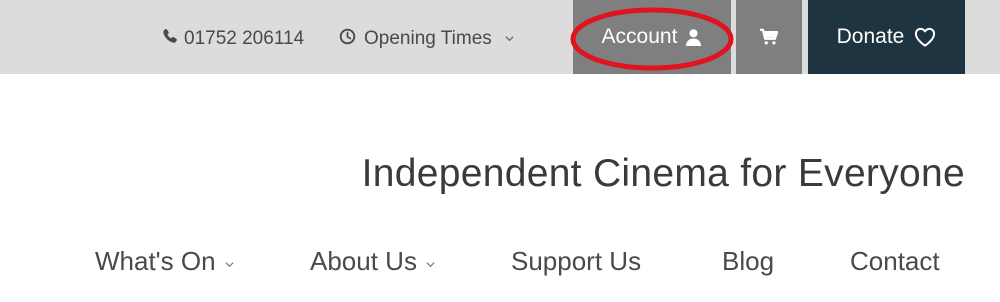  I want to click on donate-button: Donate, so click(886, 37).